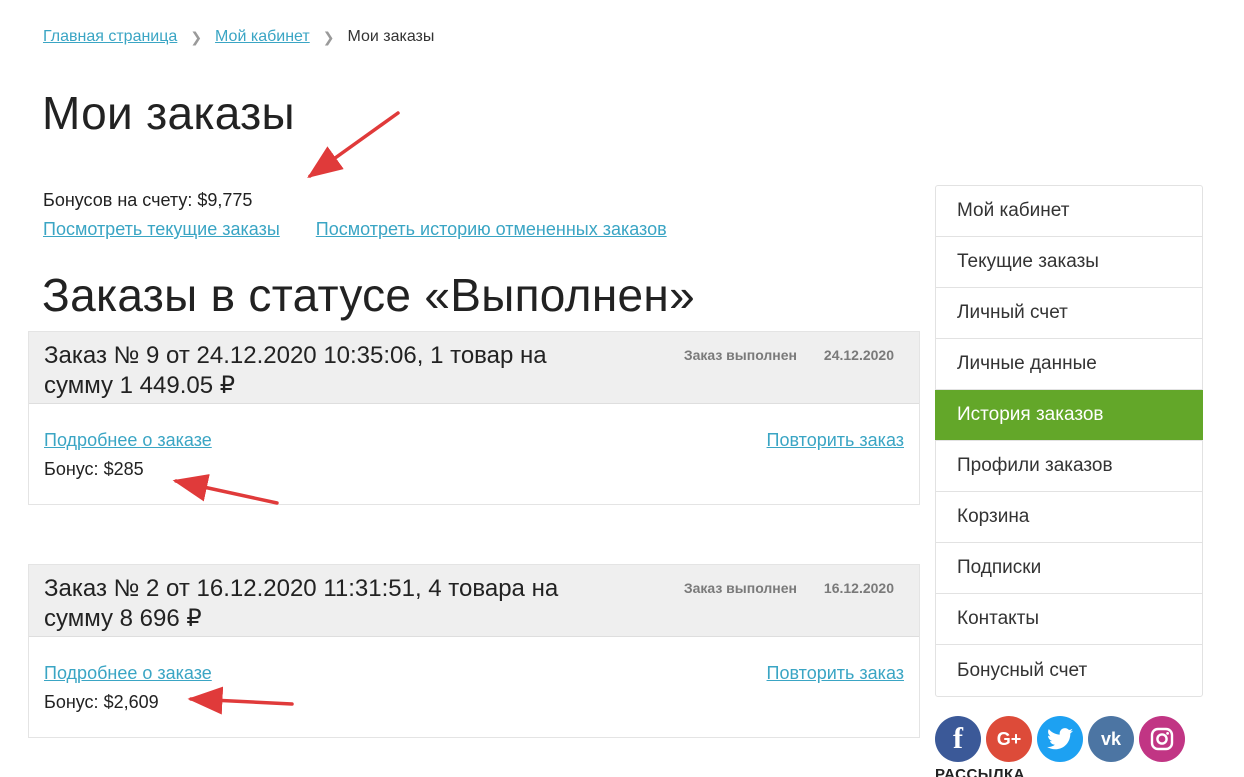 This screenshot has height=777, width=1244. What do you see at coordinates (1069, 364) in the screenshot?
I see `sidebar-item-personal-data: Личные данные` at bounding box center [1069, 364].